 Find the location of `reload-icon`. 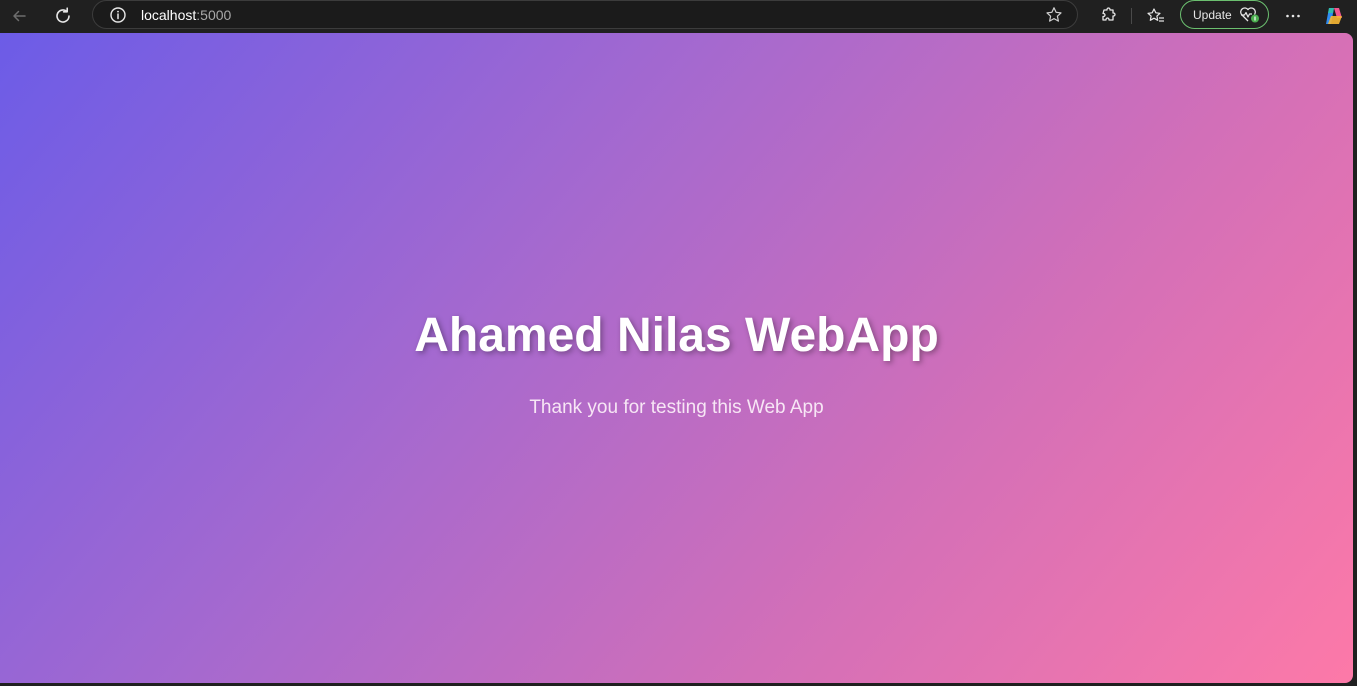

reload-icon is located at coordinates (63, 16).